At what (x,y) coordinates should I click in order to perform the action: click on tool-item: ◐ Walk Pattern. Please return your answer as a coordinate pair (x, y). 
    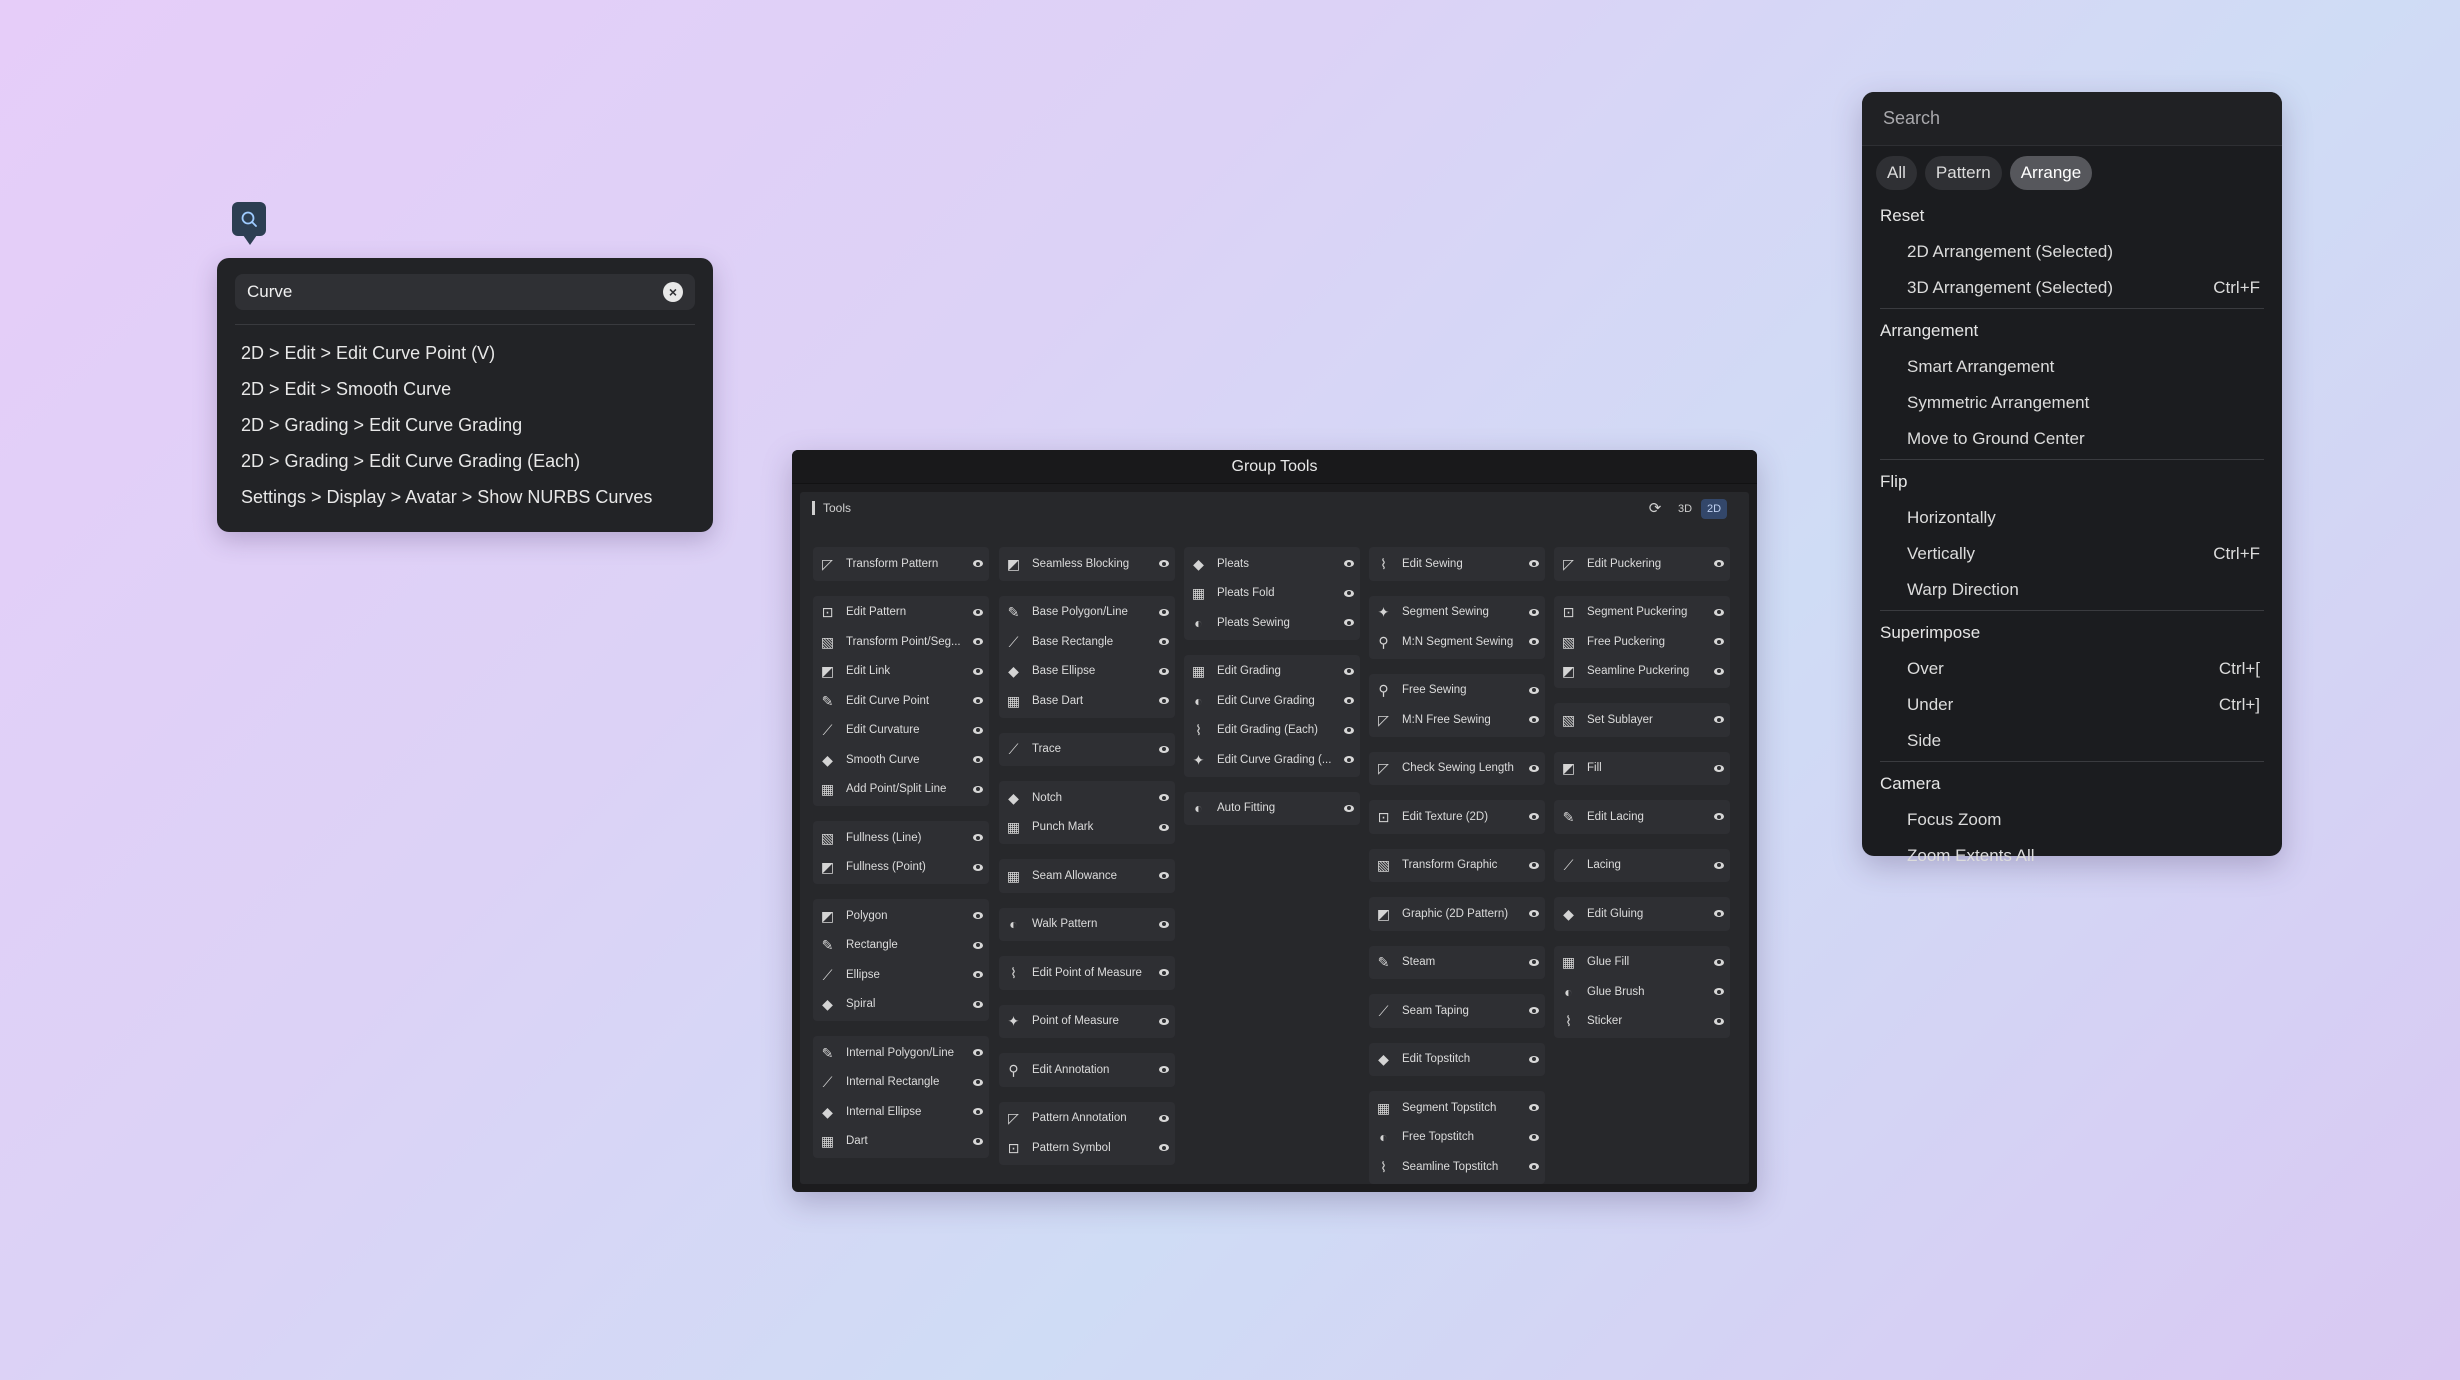
    Looking at the image, I should click on (1087, 925).